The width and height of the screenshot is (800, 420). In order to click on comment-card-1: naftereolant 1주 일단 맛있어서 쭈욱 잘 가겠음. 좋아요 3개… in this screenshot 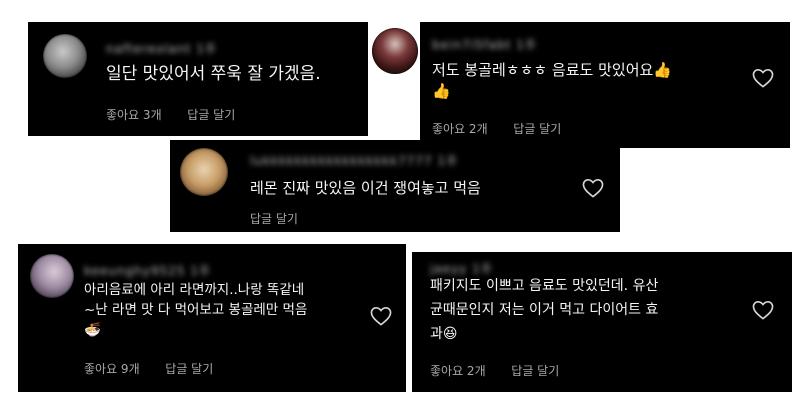, I will do `click(198, 79)`.